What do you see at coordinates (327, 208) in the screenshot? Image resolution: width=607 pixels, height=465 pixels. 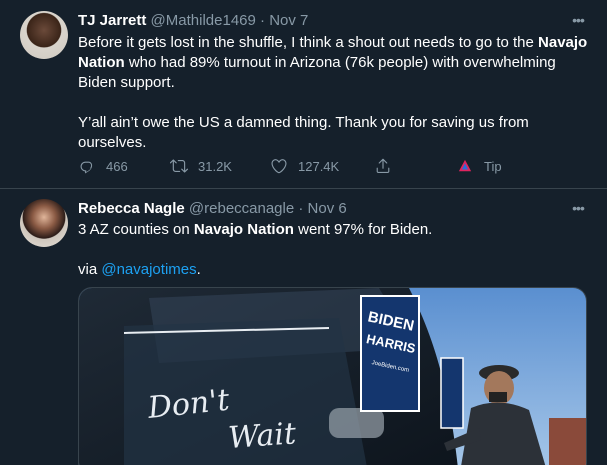 I see `timestamp: Nov 6` at bounding box center [327, 208].